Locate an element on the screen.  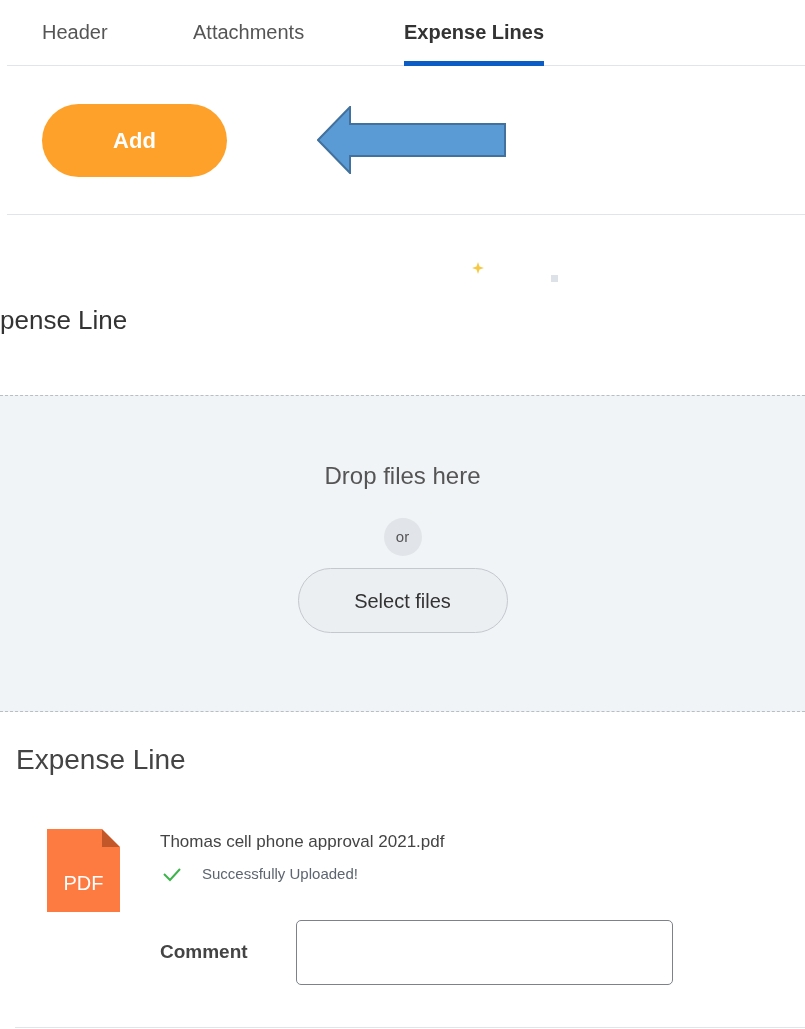
drop-prompt: Drop files here is located at coordinates (402, 476).